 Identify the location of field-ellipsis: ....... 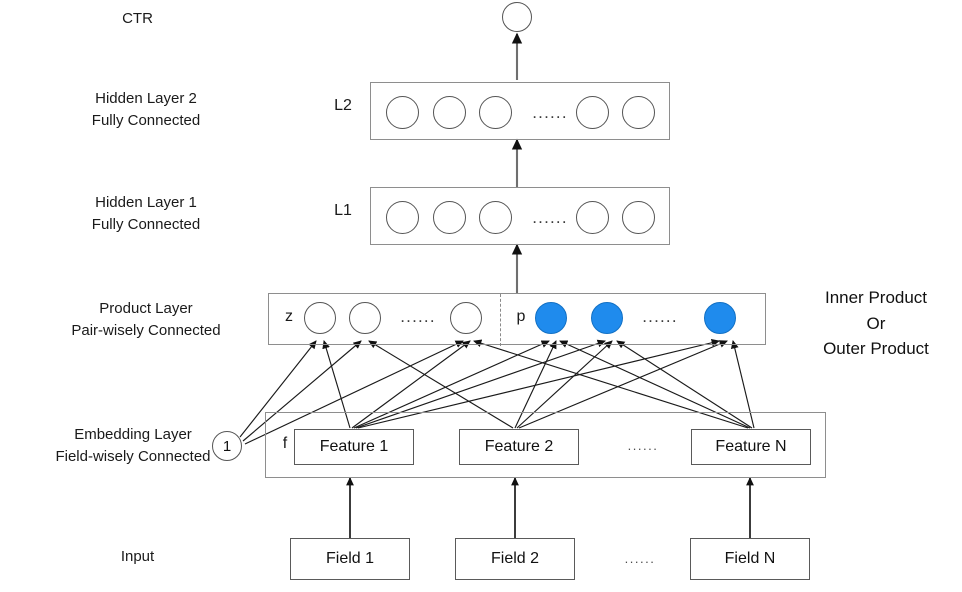
(640, 558).